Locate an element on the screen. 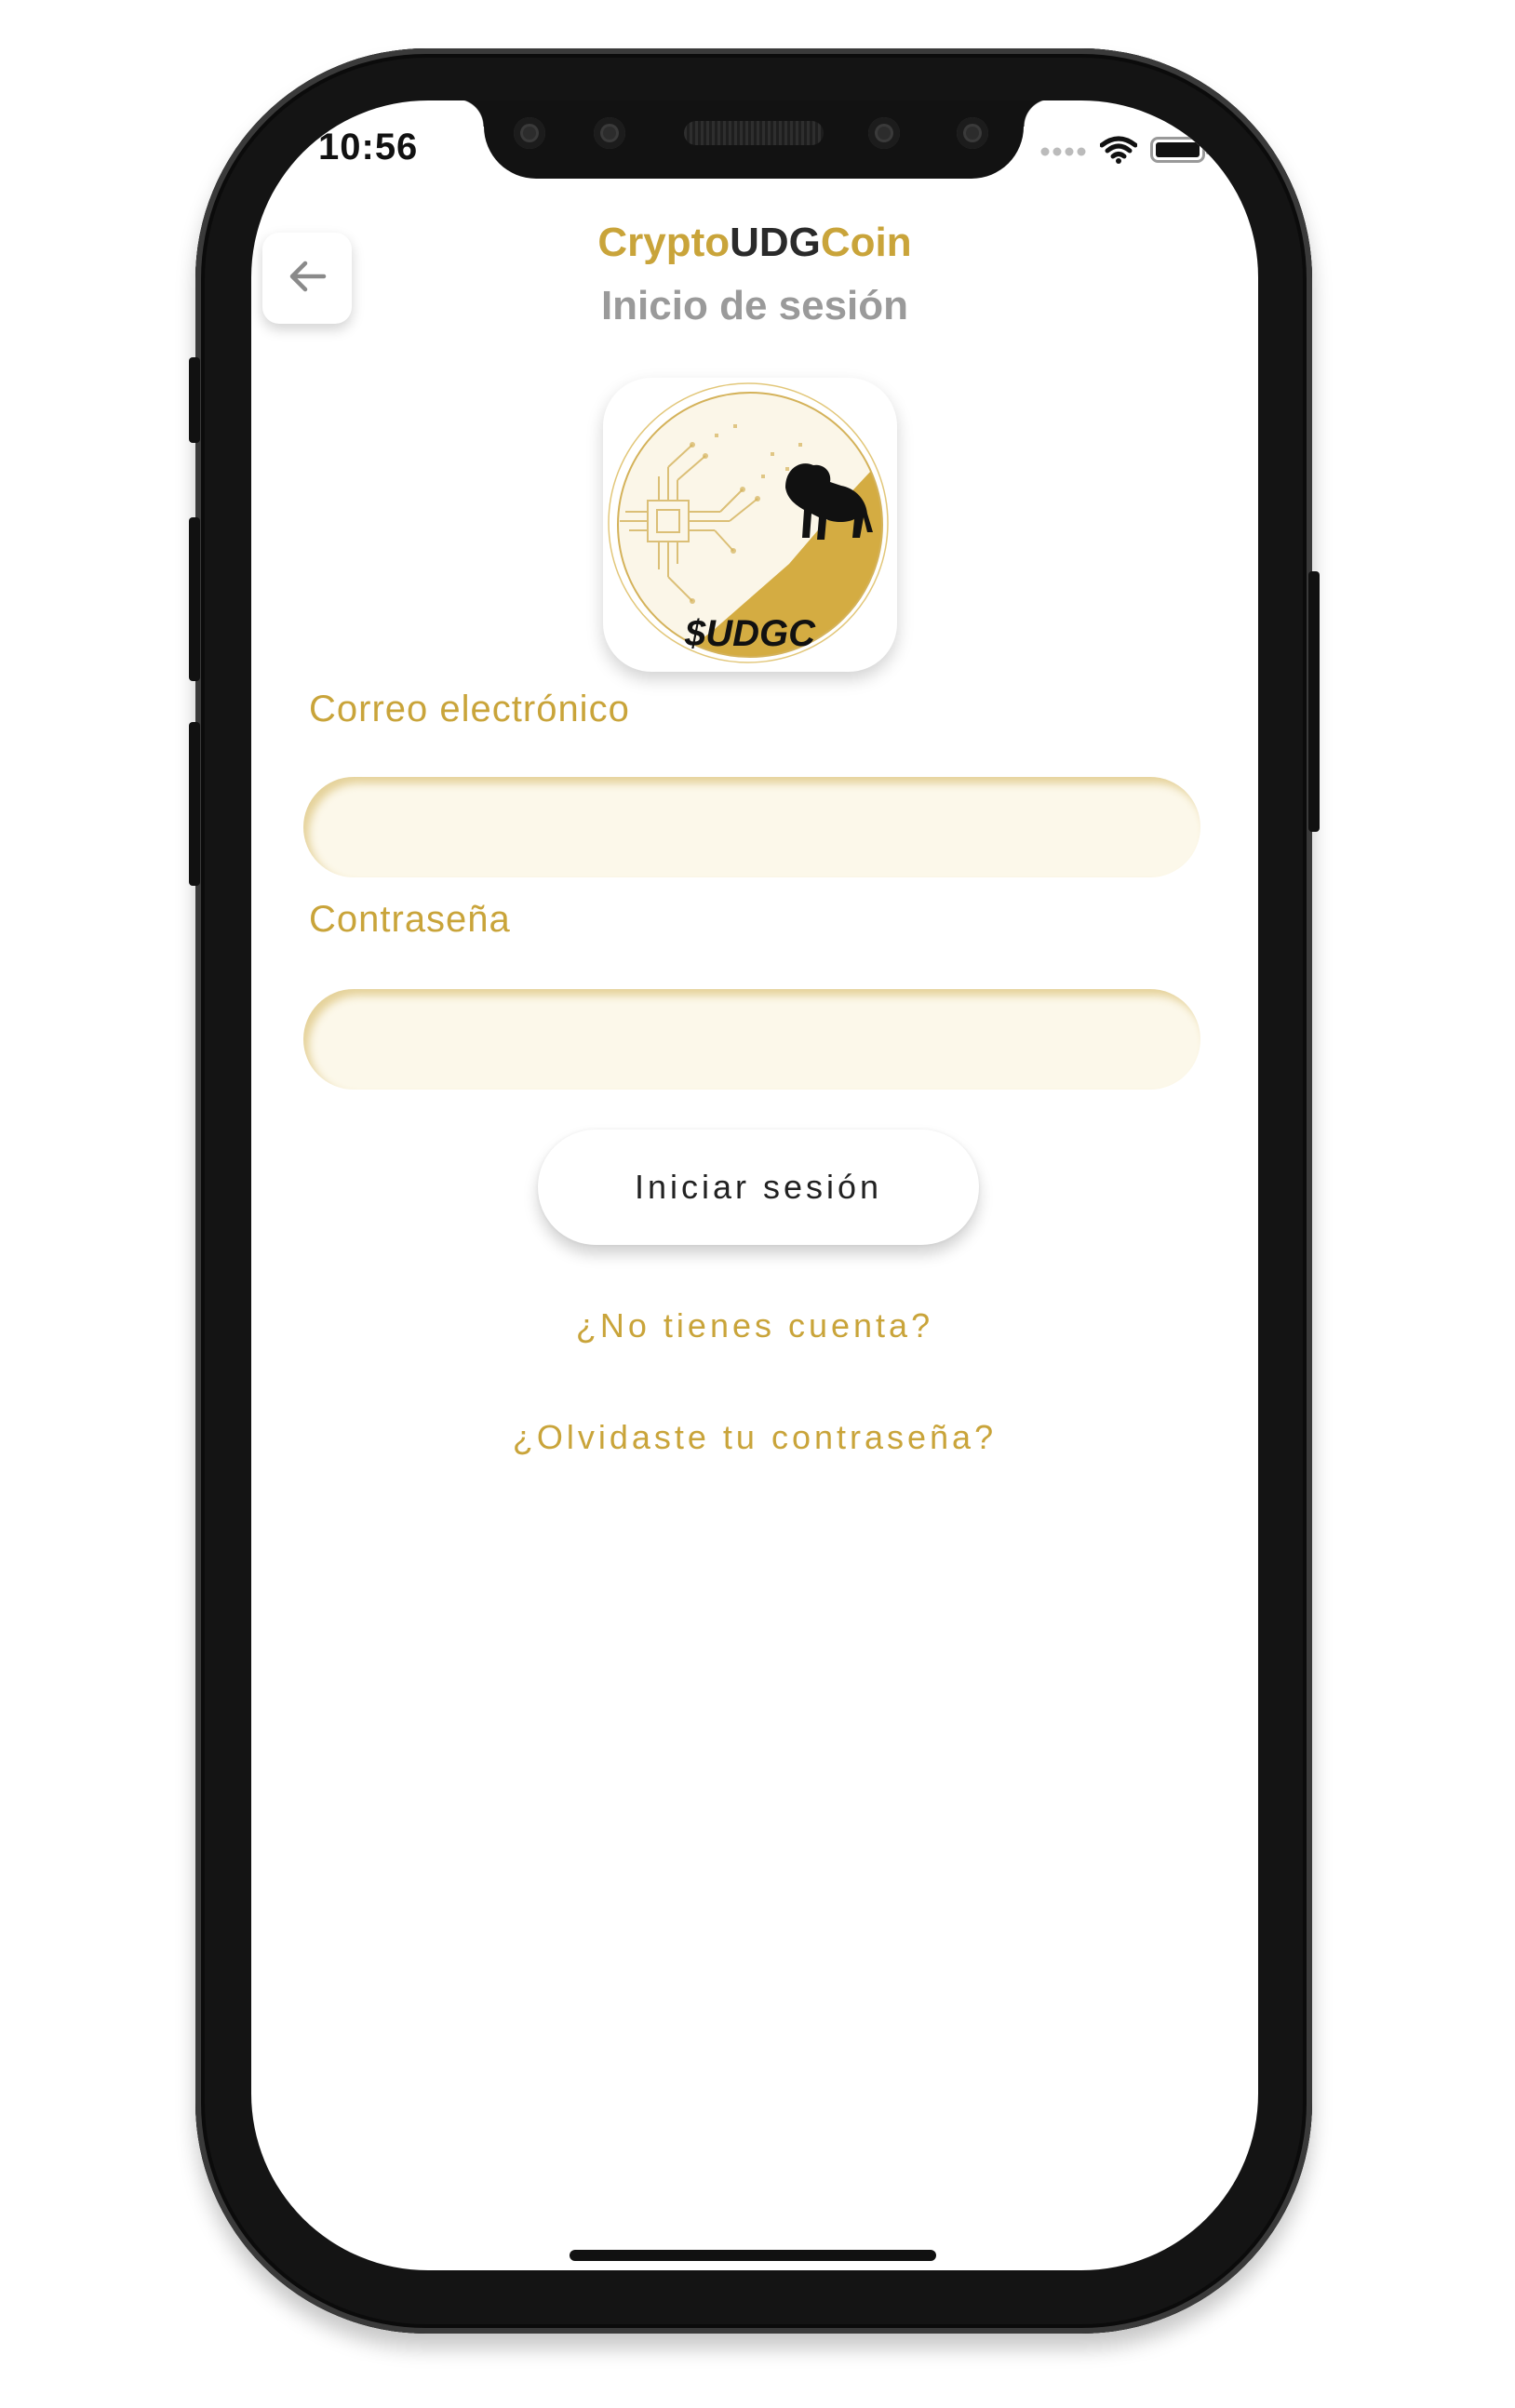  notch is located at coordinates (754, 140).